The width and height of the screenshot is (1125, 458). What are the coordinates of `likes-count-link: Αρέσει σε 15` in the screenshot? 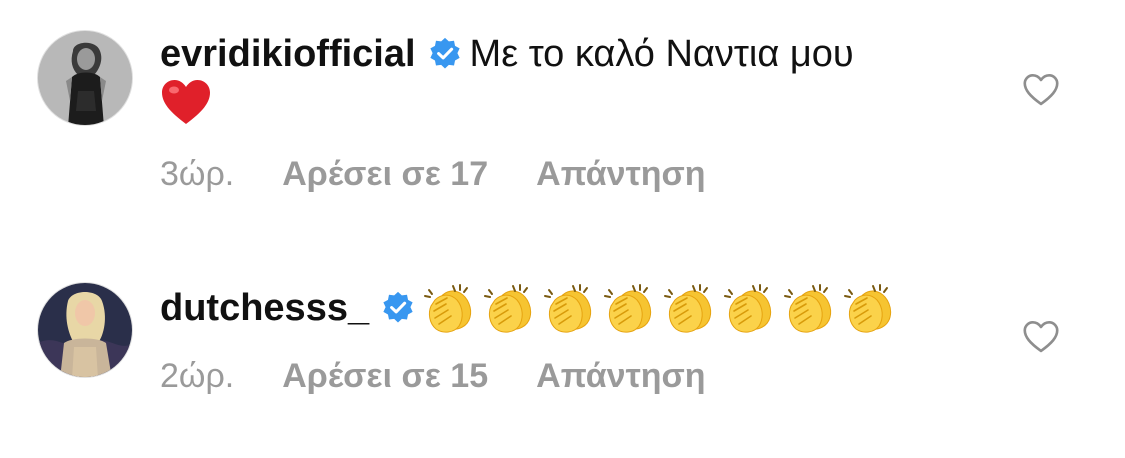 It's located at (385, 376).